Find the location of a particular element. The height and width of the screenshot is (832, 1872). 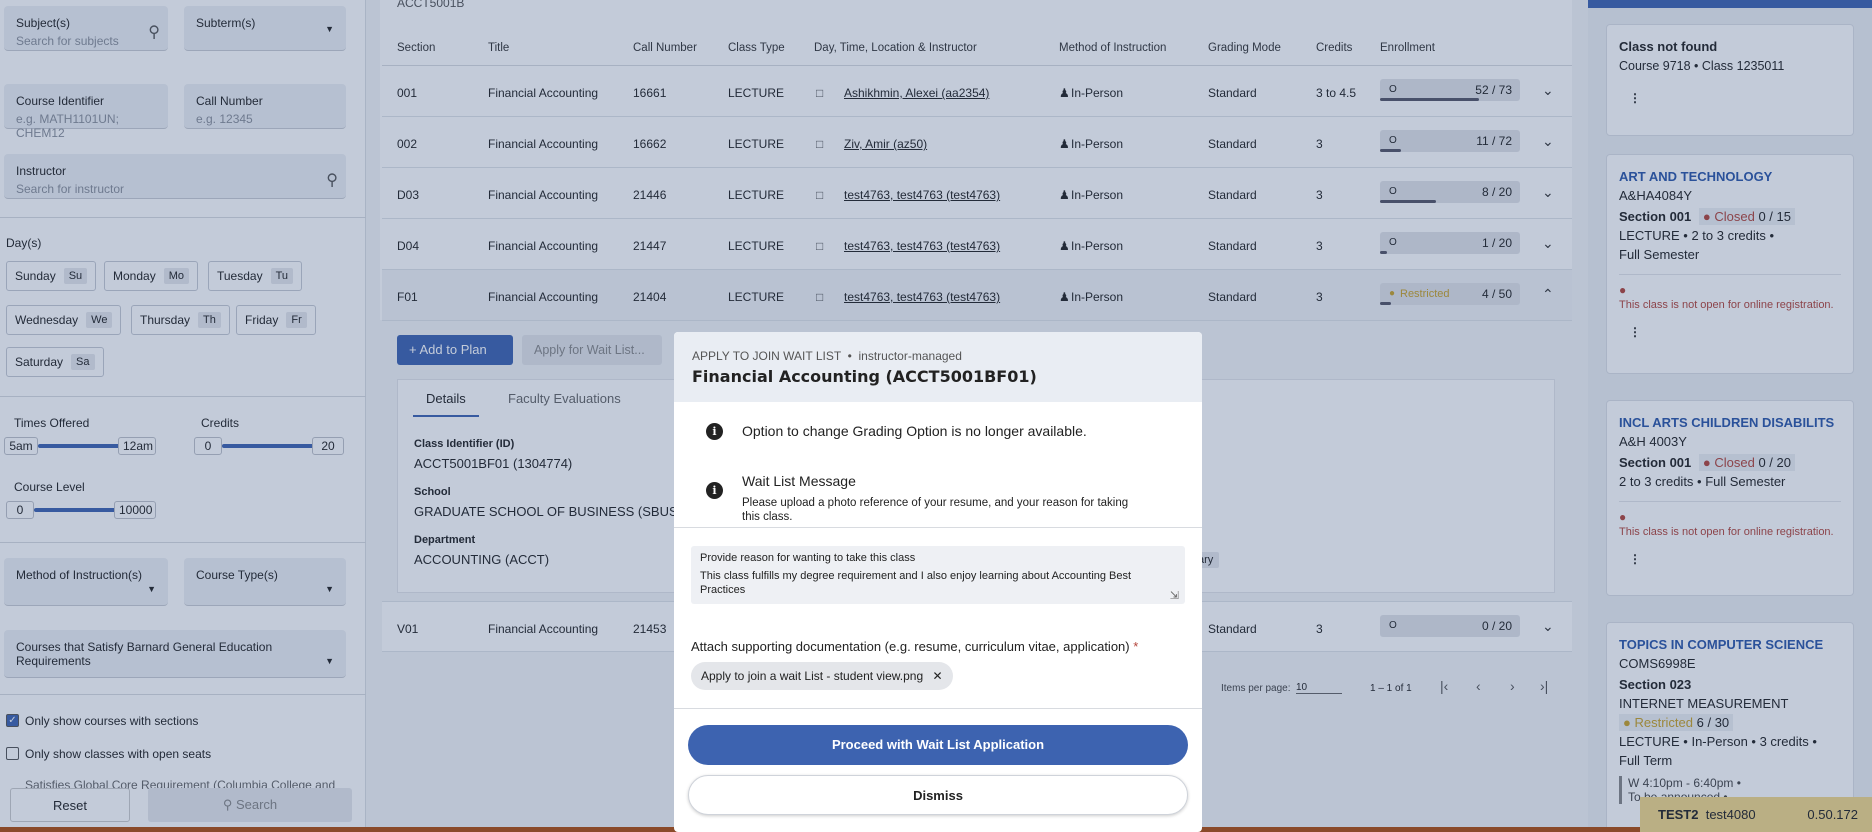

dismiss-button: Dismiss is located at coordinates (938, 795).